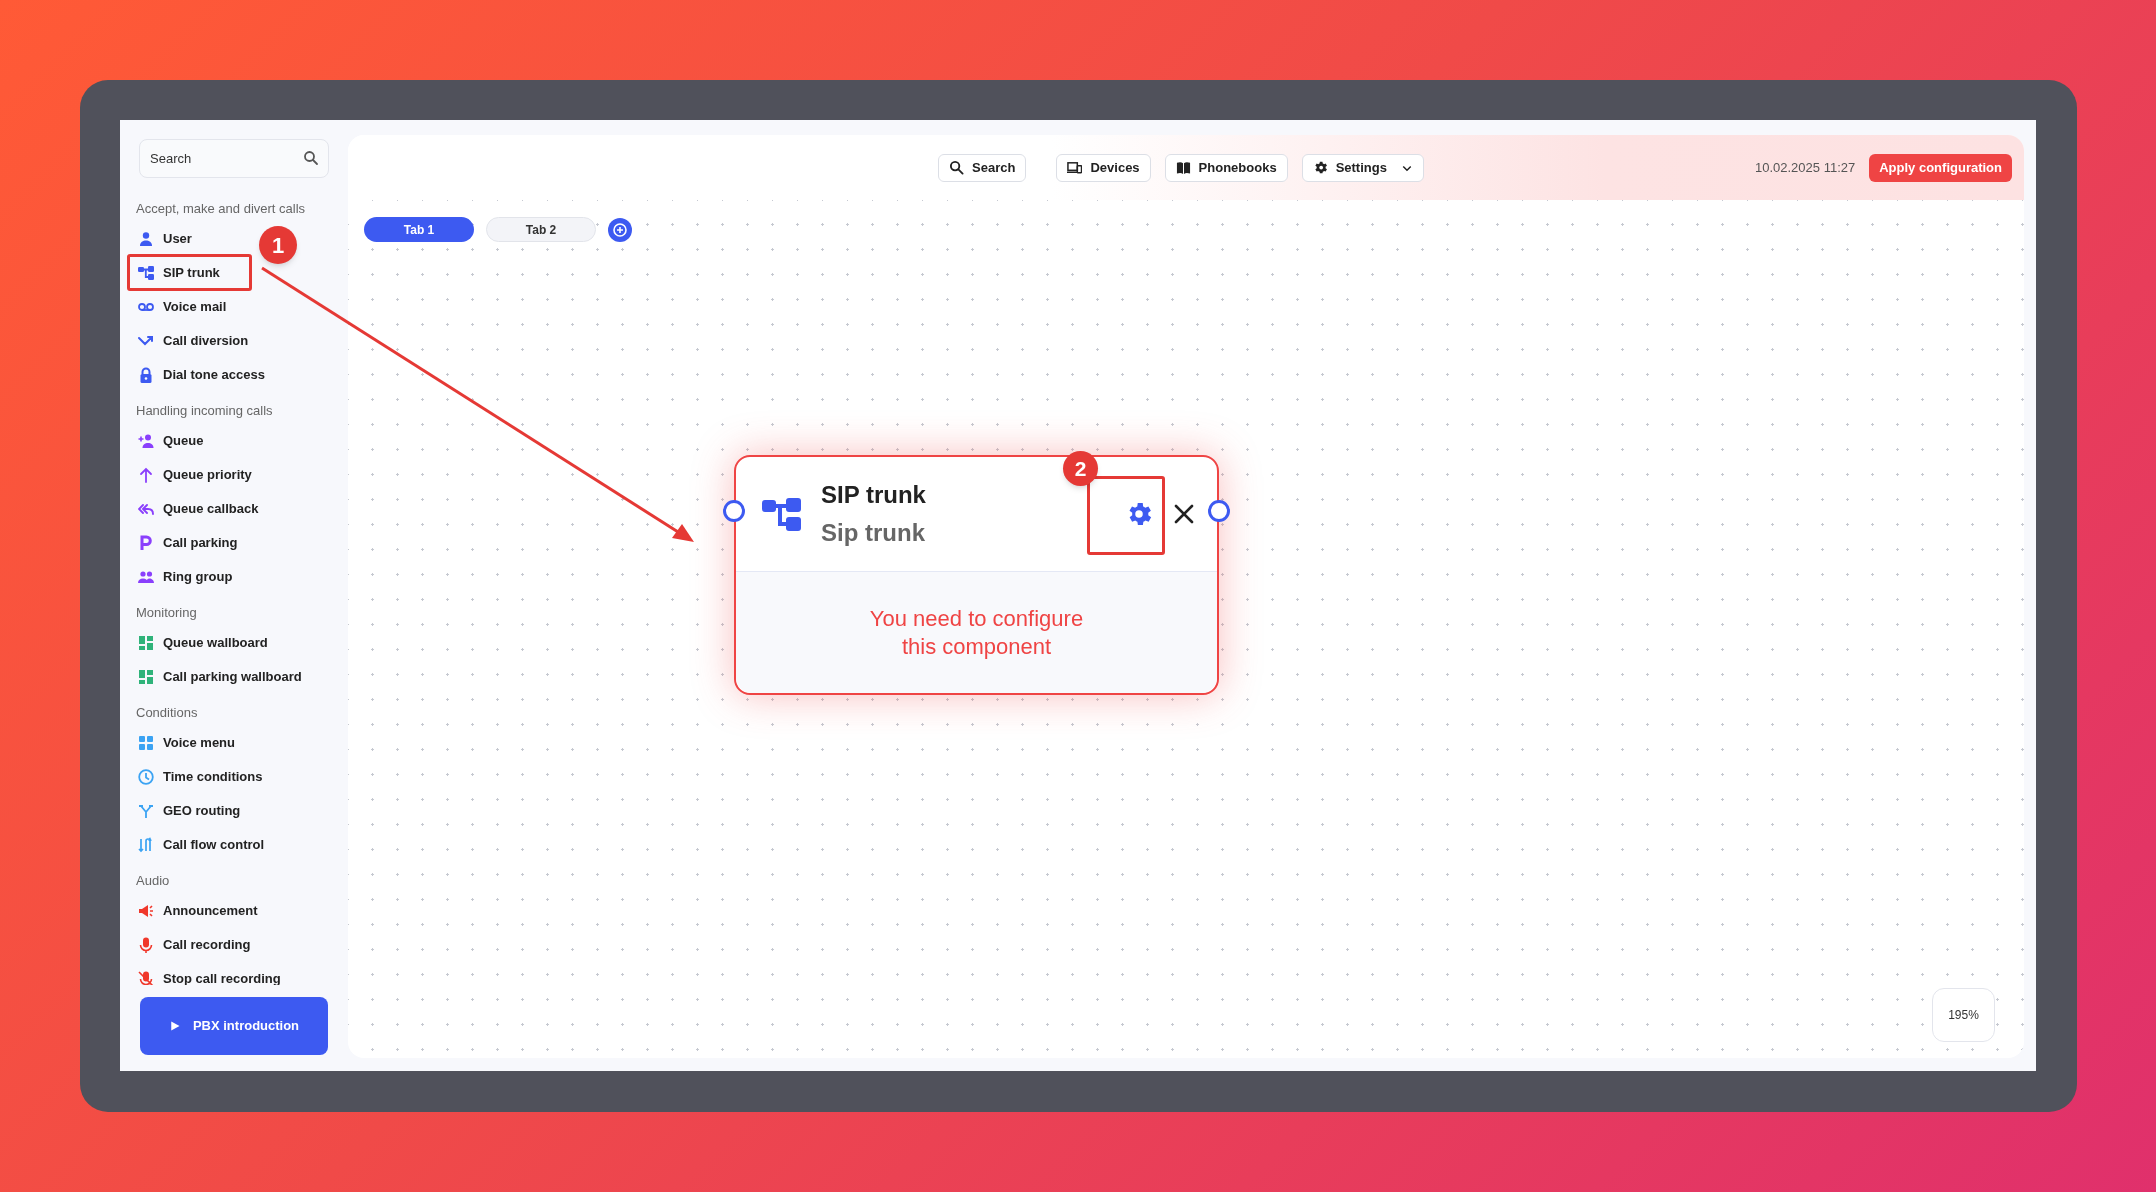  Describe the element at coordinates (187, 543) in the screenshot. I see `sidebar-item: Call parking` at that location.